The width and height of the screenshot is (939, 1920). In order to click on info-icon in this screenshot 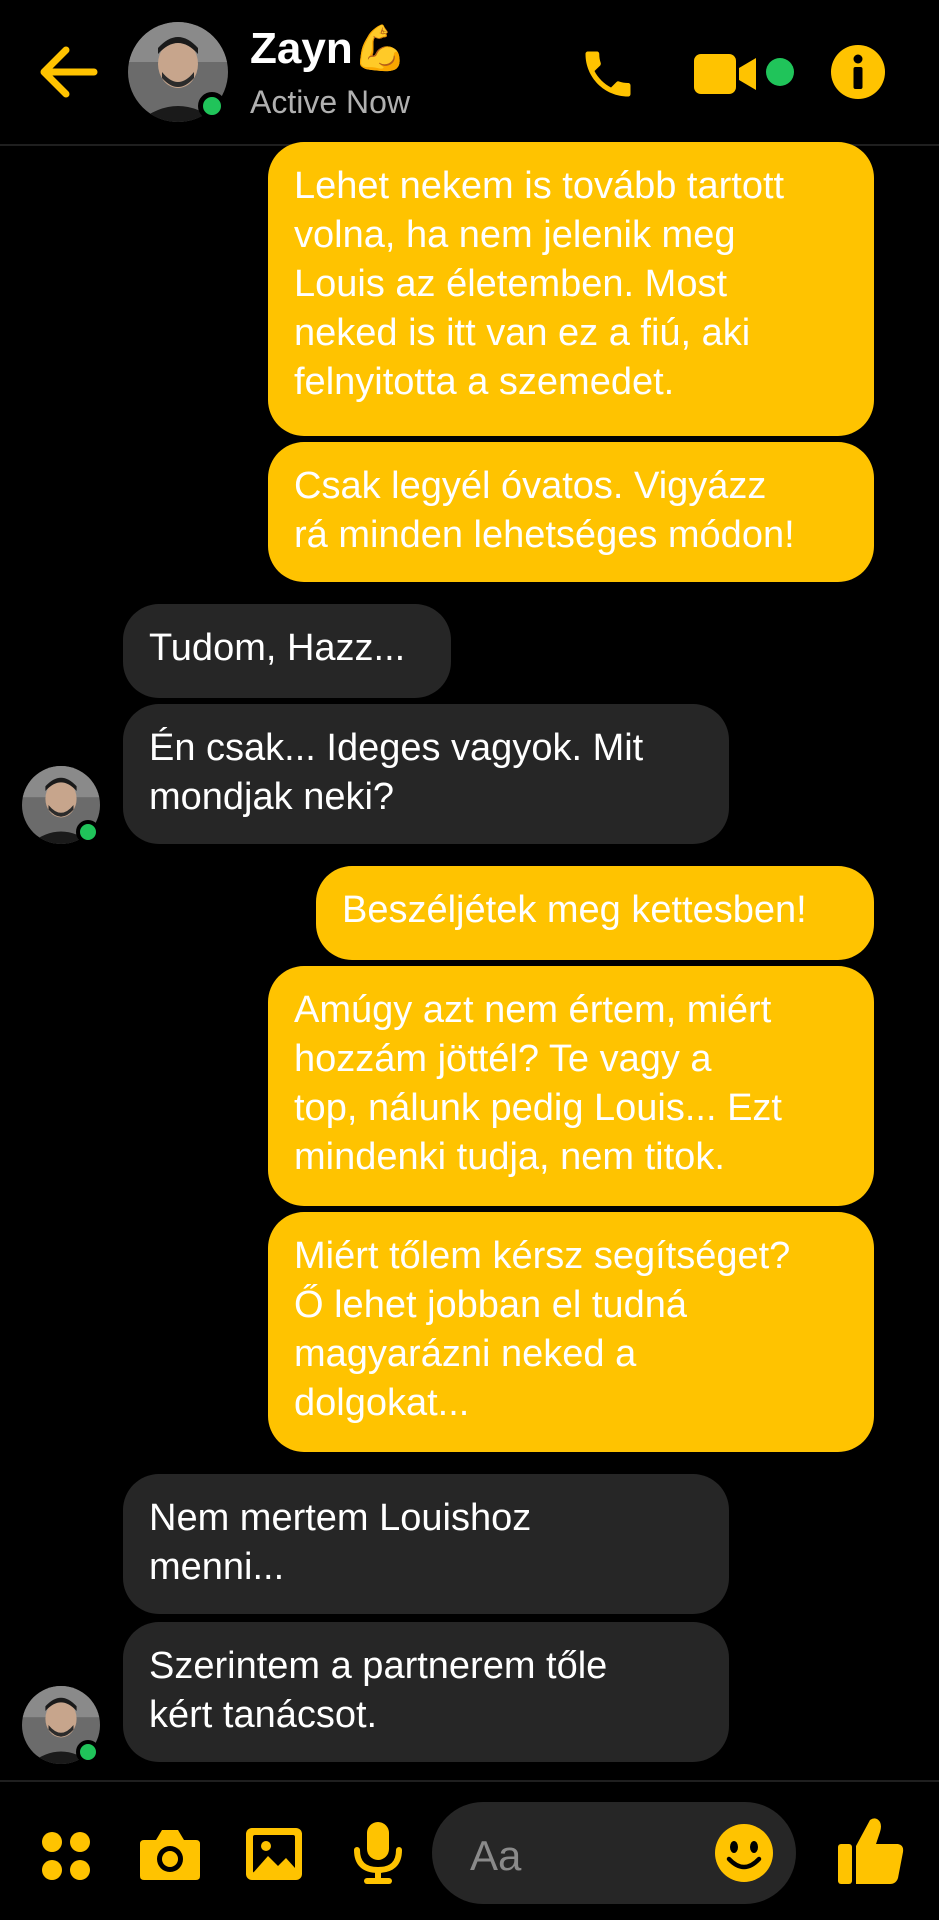, I will do `click(858, 72)`.